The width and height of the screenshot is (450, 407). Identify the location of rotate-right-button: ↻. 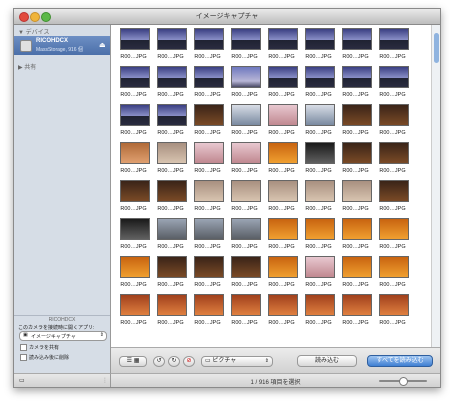
(174, 361).